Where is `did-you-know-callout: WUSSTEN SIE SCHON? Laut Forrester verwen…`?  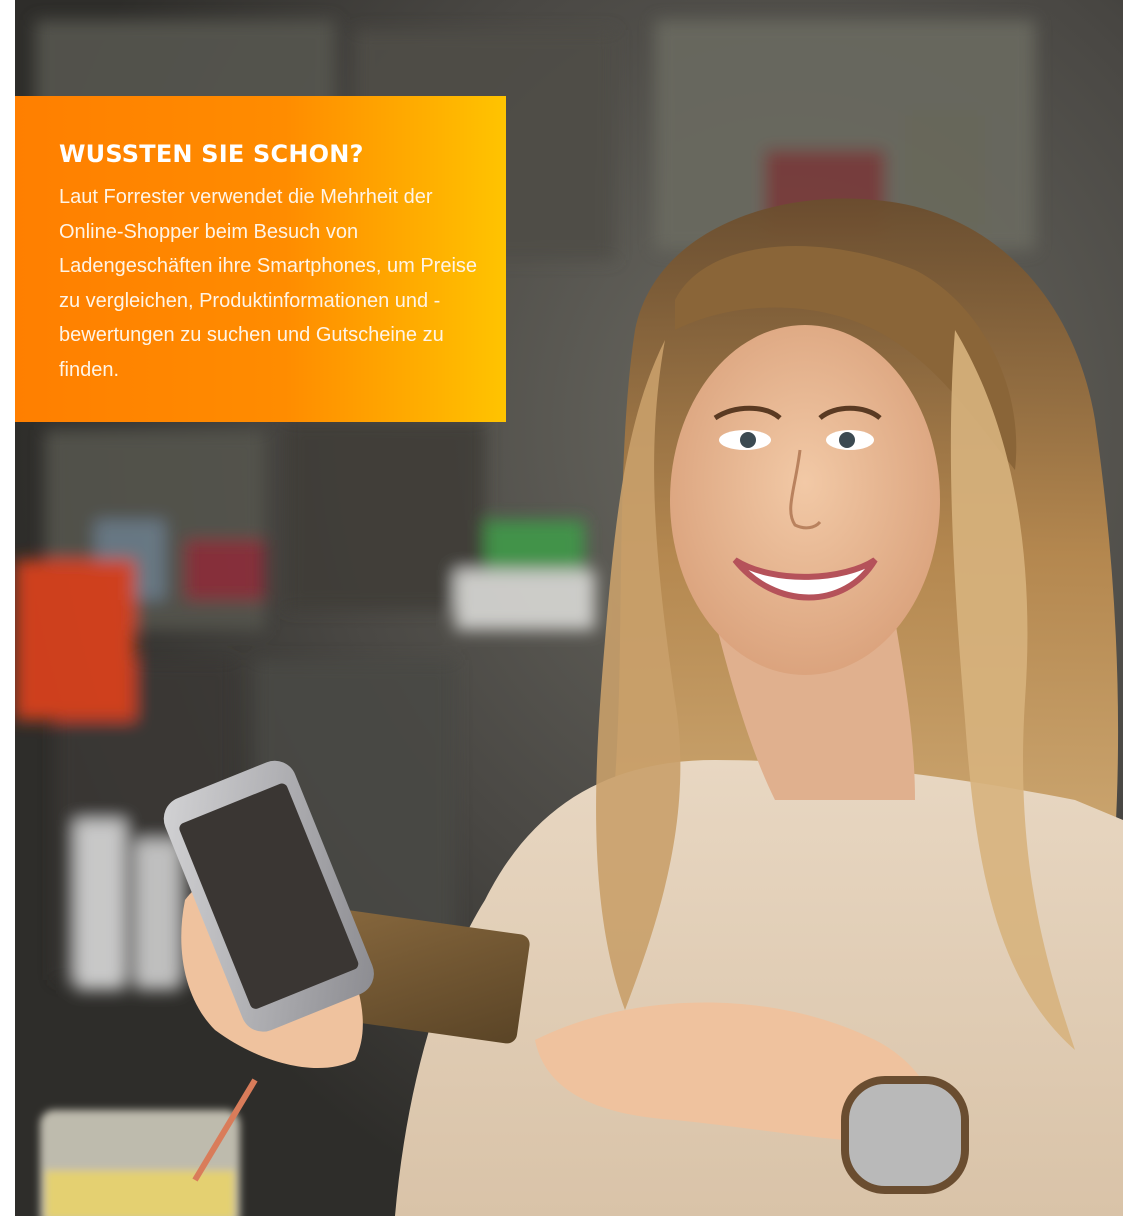
did-you-know-callout: WUSSTEN SIE SCHON? Laut Forrester verwen… is located at coordinates (260, 259).